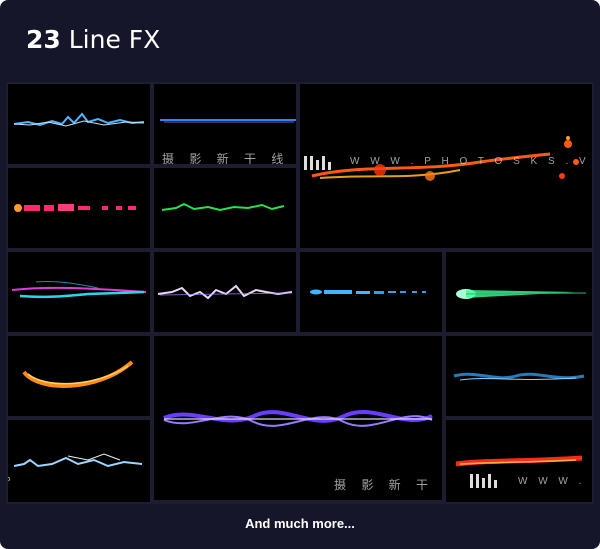 The width and height of the screenshot is (600, 549). What do you see at coordinates (114, 39) in the screenshot?
I see `title-text: Line FX` at bounding box center [114, 39].